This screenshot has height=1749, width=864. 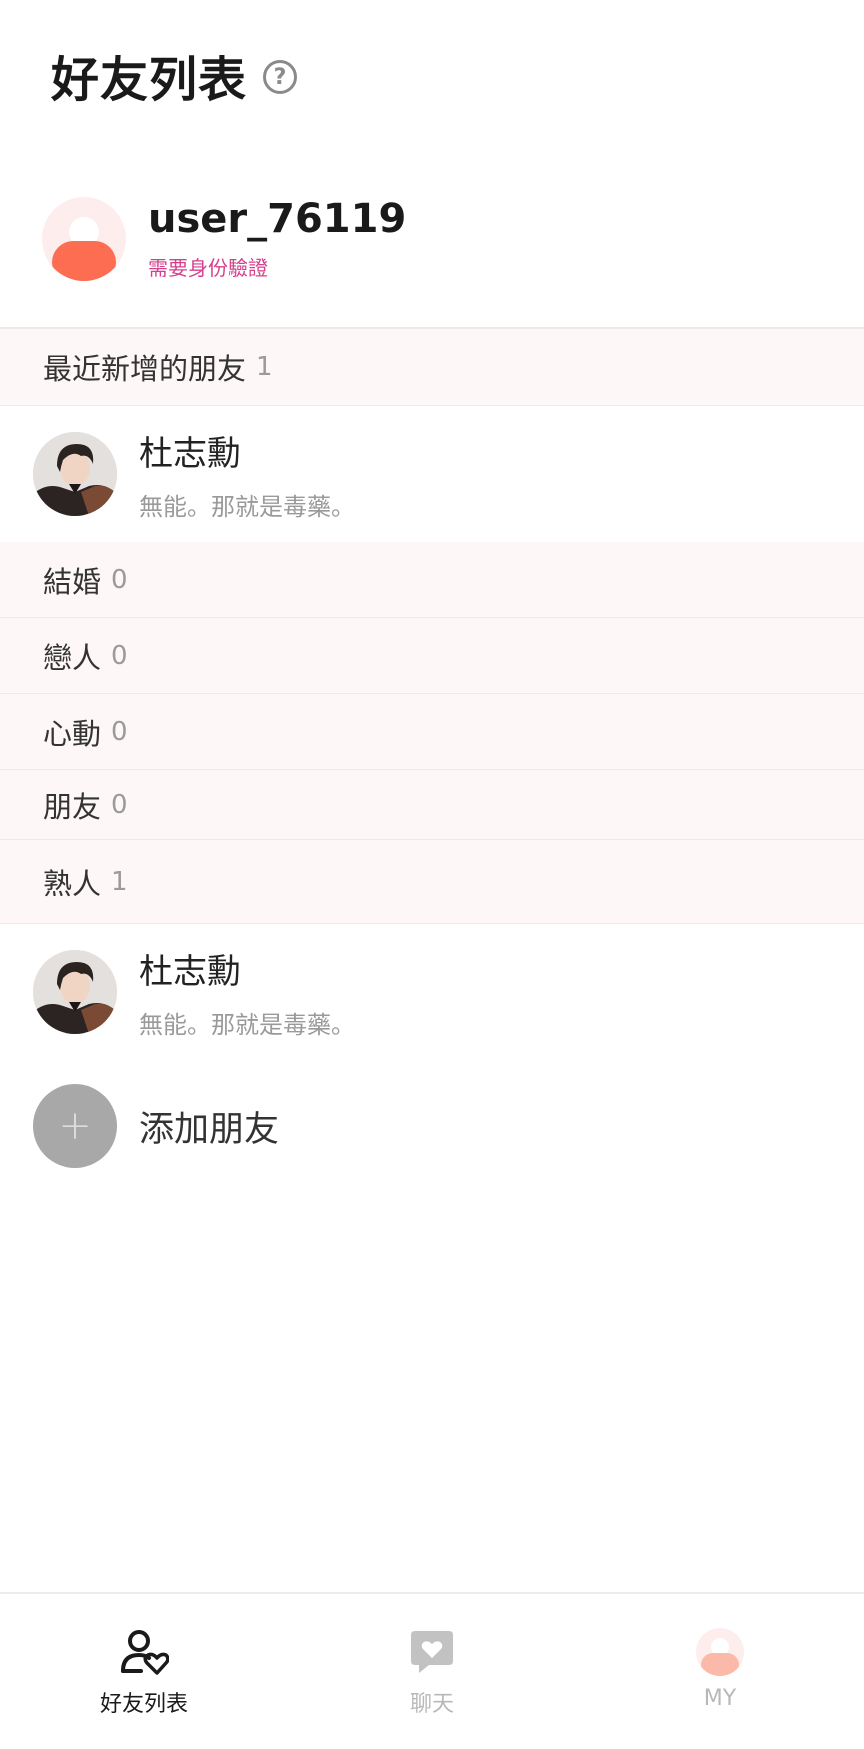 I want to click on section-recent-header: 最近新增的朋友 1, so click(x=432, y=367).